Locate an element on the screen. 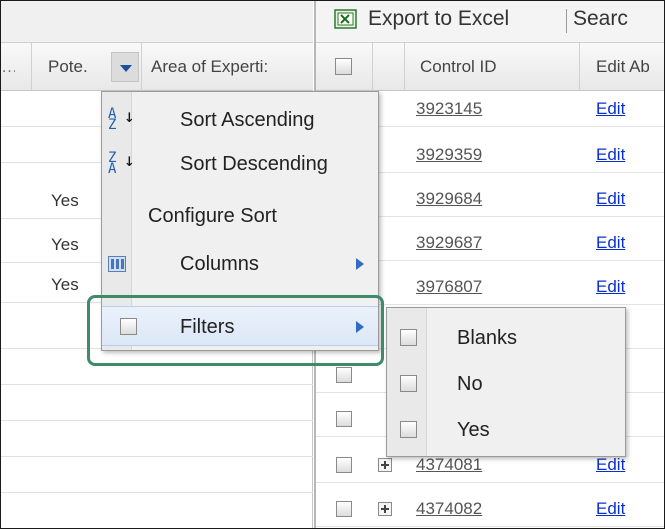 The width and height of the screenshot is (665, 529). expand-column is located at coordinates (389, 67).